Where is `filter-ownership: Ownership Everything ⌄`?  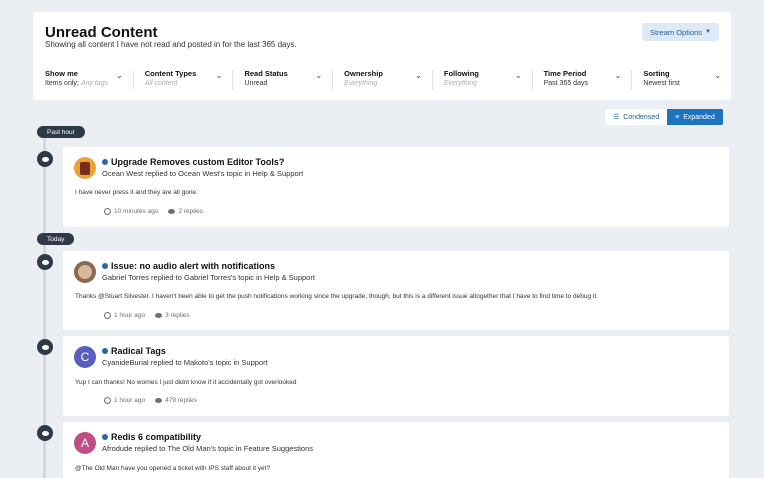
filter-ownership: Ownership Everything ⌄ is located at coordinates (382, 80).